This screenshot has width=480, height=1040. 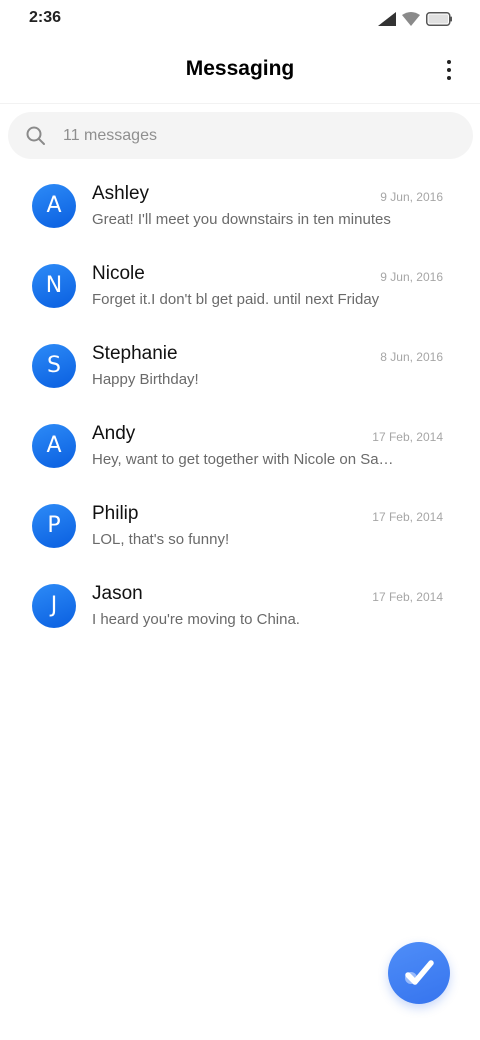 What do you see at coordinates (54, 286) in the screenshot?
I see `avatar: N` at bounding box center [54, 286].